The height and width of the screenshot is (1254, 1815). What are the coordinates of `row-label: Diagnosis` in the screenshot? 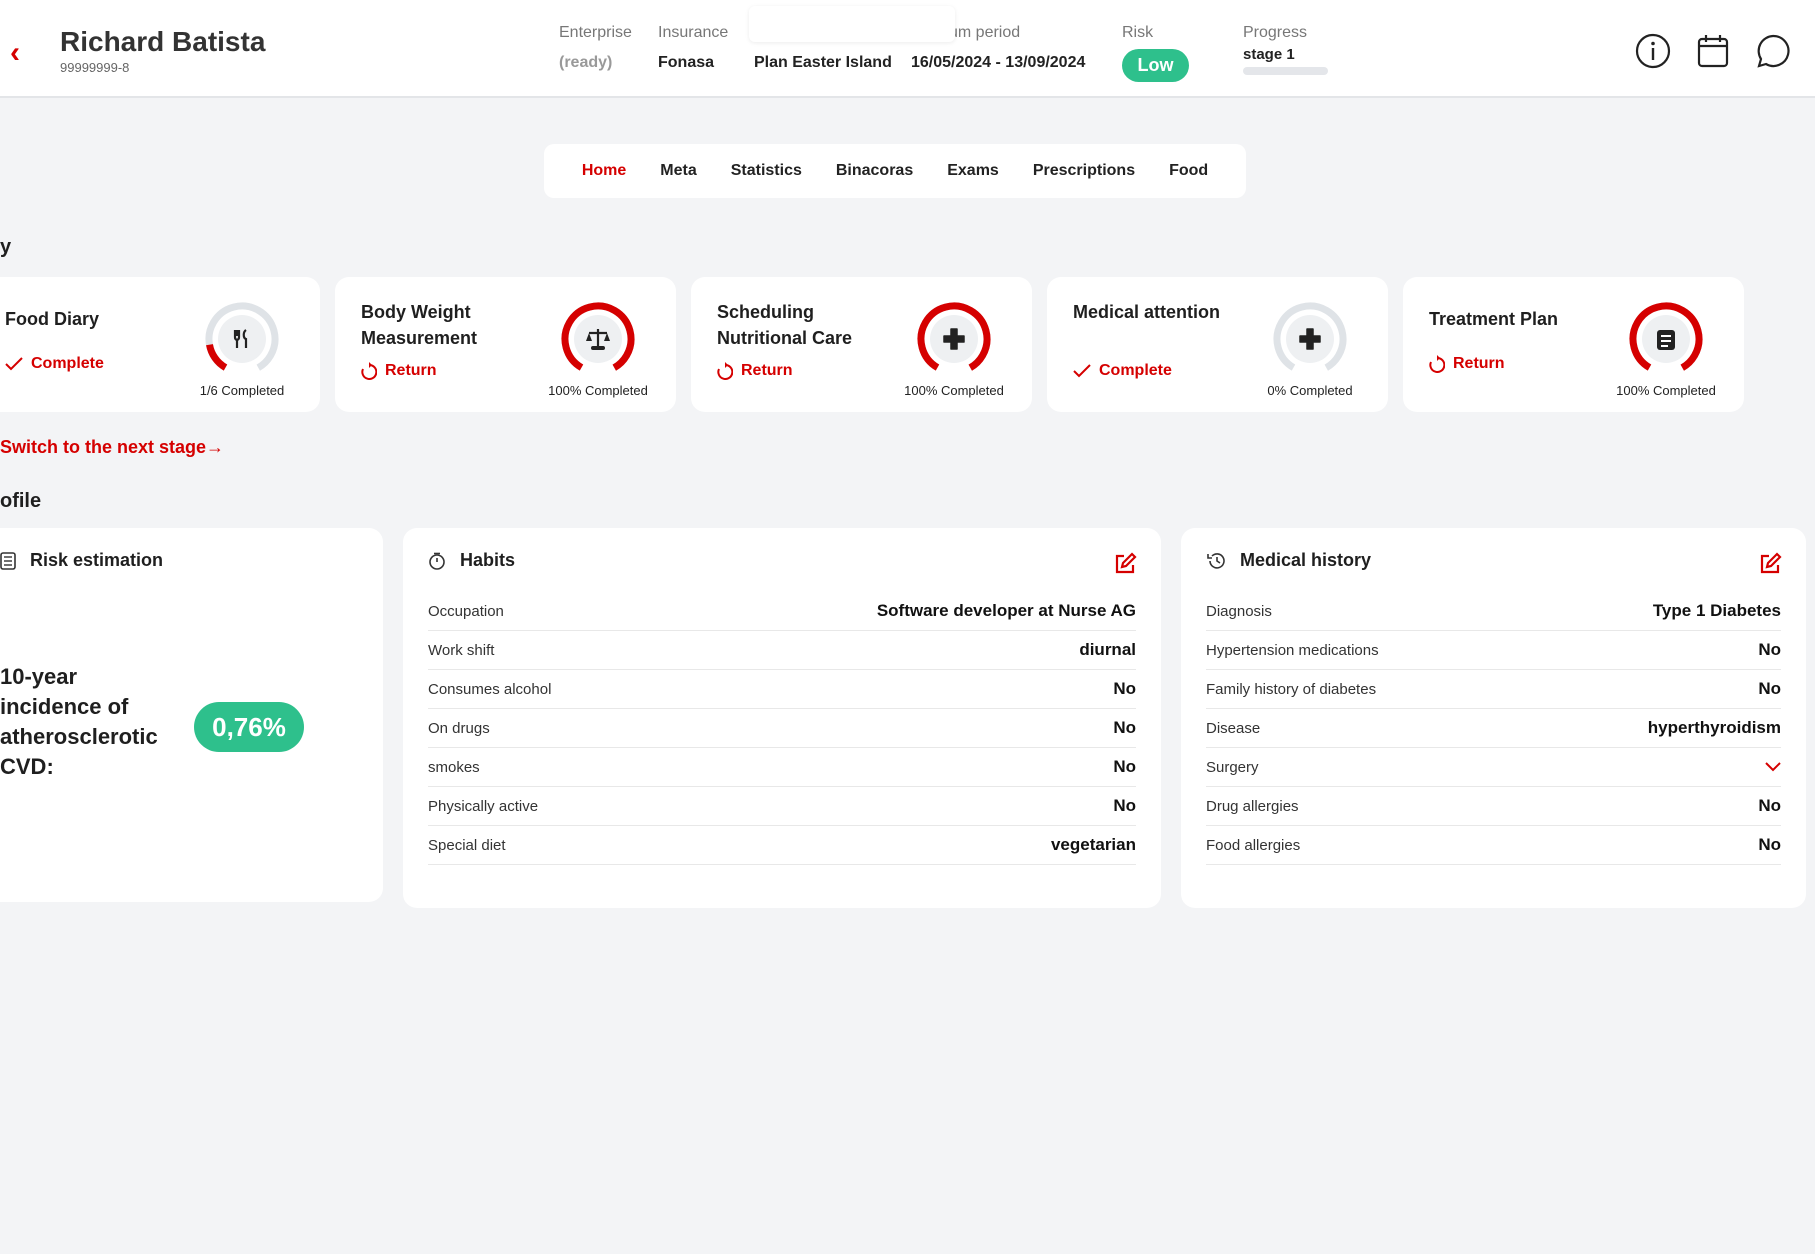 It's located at (1239, 611).